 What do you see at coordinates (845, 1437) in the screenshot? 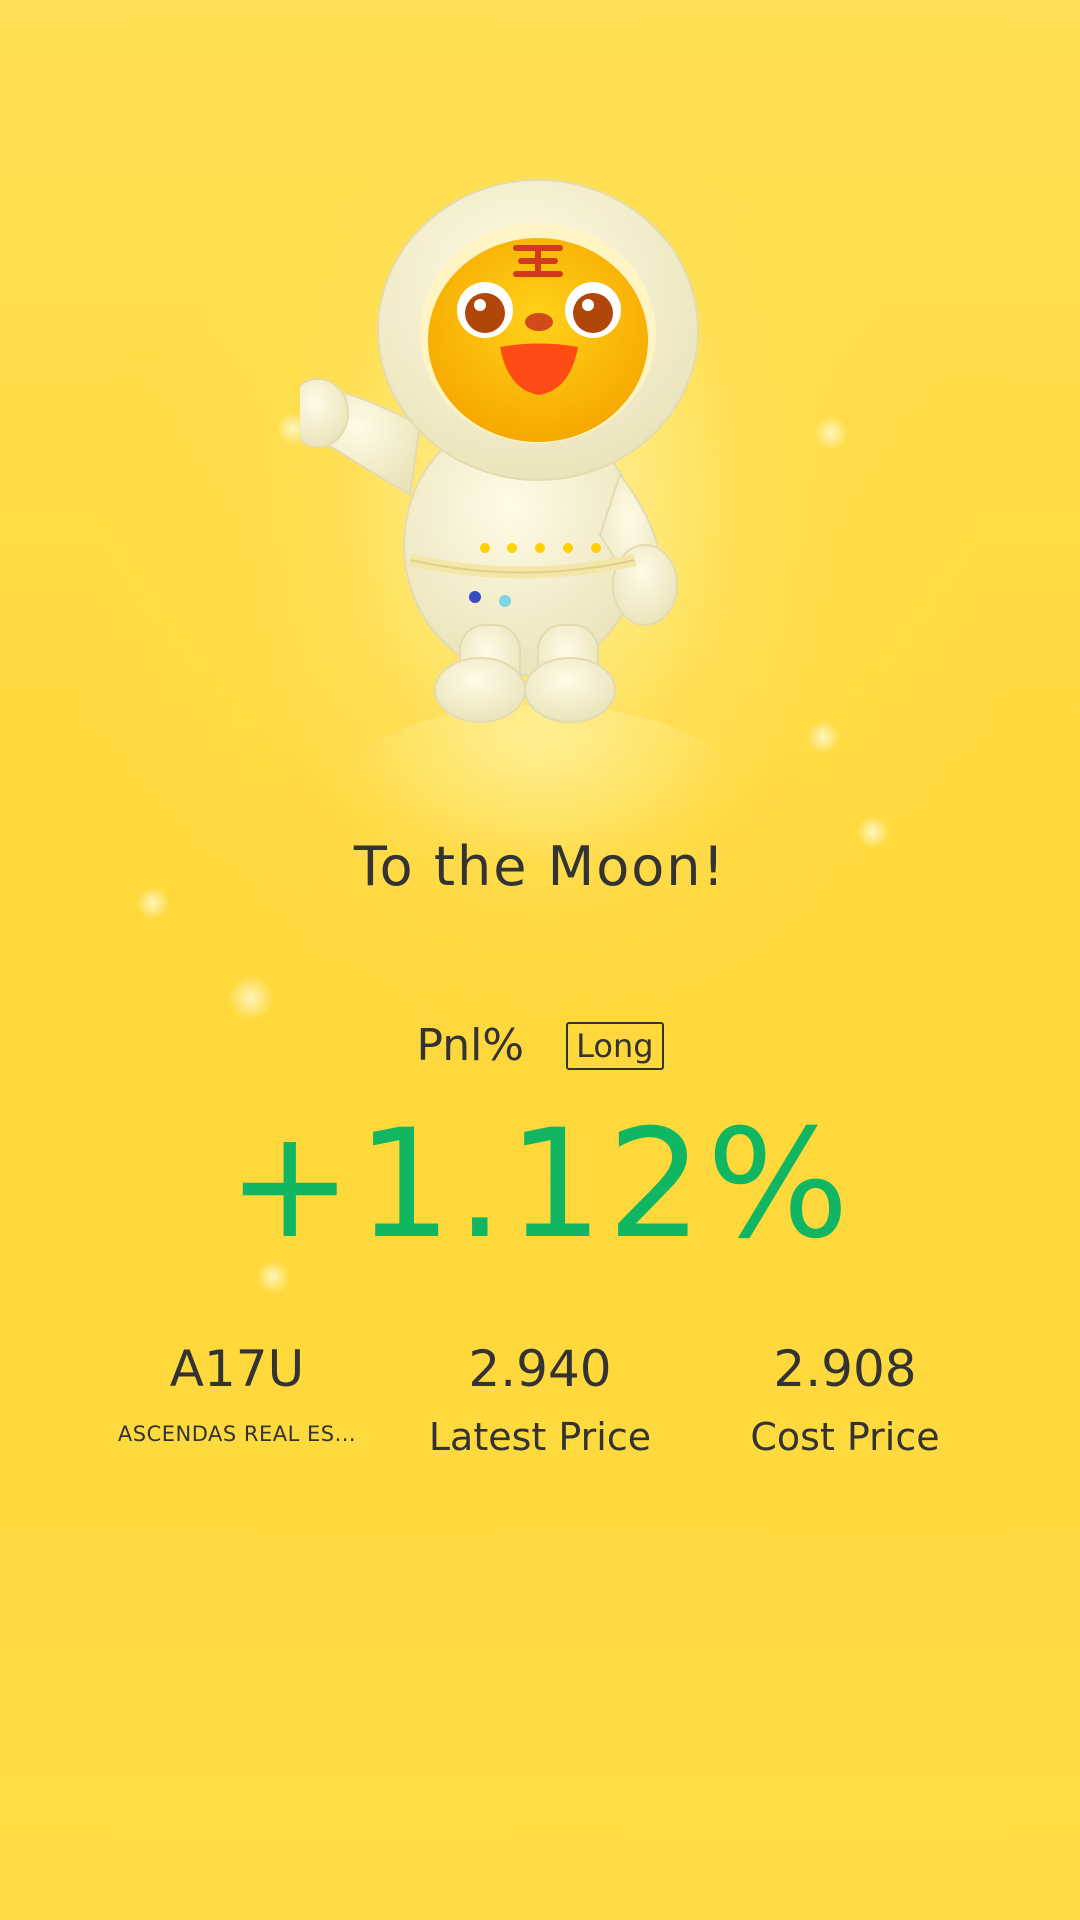
I see `cost-price-label: Cost Price` at bounding box center [845, 1437].